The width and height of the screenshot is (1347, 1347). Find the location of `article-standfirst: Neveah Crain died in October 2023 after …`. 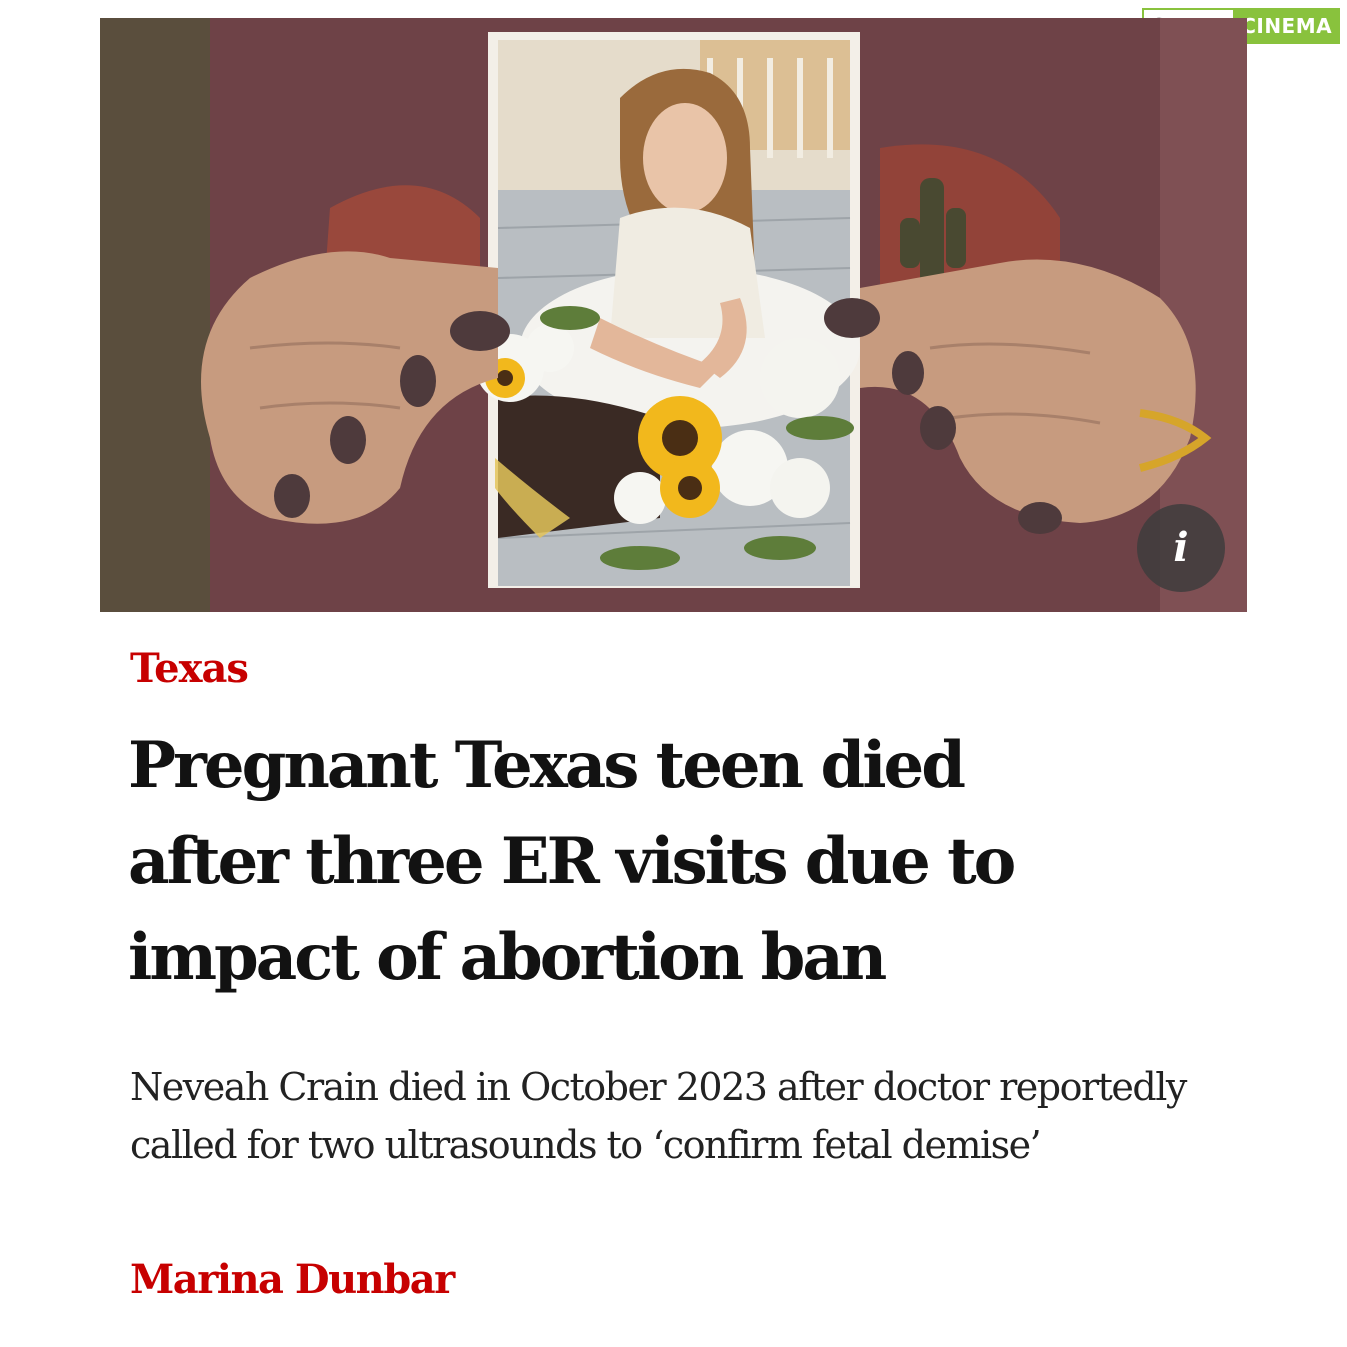

article-standfirst: Neveah Crain died in October 2023 after … is located at coordinates (658, 1116).